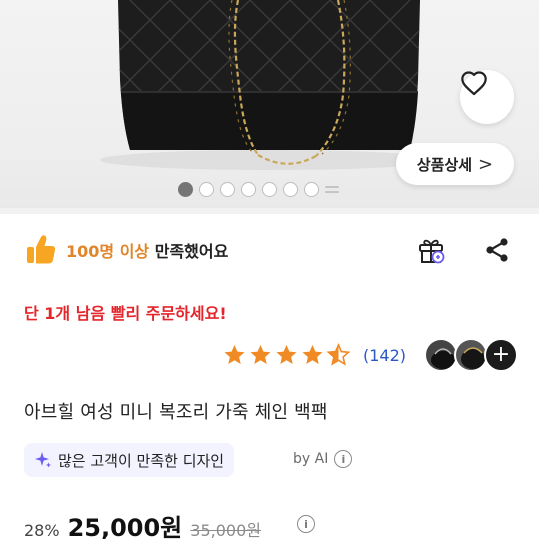  I want to click on rating-summary: (142), so click(314, 355).